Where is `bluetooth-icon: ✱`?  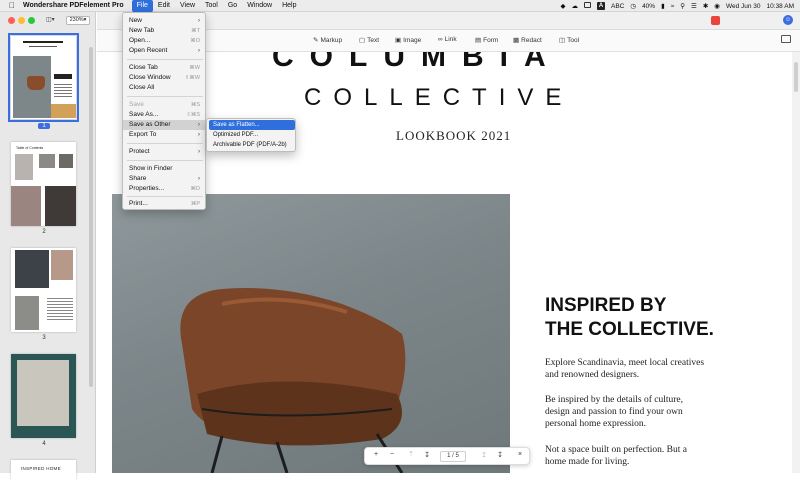 bluetooth-icon: ✱ is located at coordinates (705, 6).